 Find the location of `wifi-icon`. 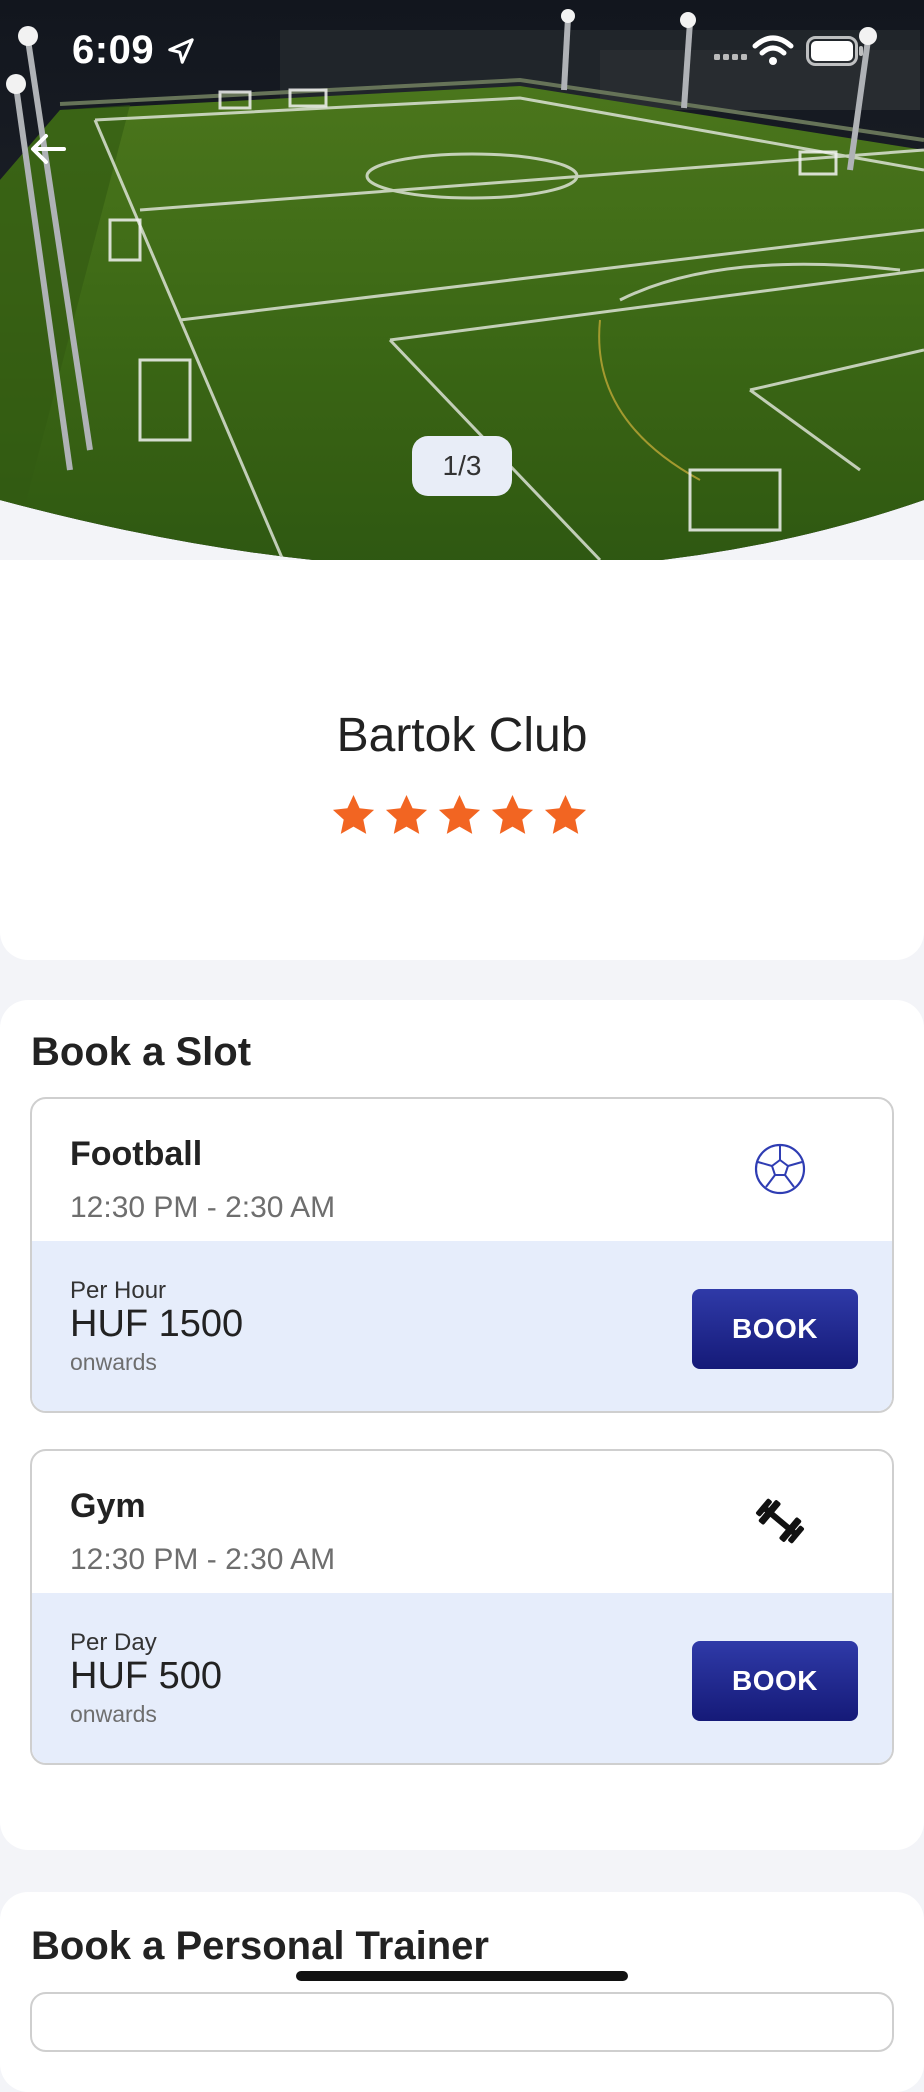

wifi-icon is located at coordinates (773, 50).